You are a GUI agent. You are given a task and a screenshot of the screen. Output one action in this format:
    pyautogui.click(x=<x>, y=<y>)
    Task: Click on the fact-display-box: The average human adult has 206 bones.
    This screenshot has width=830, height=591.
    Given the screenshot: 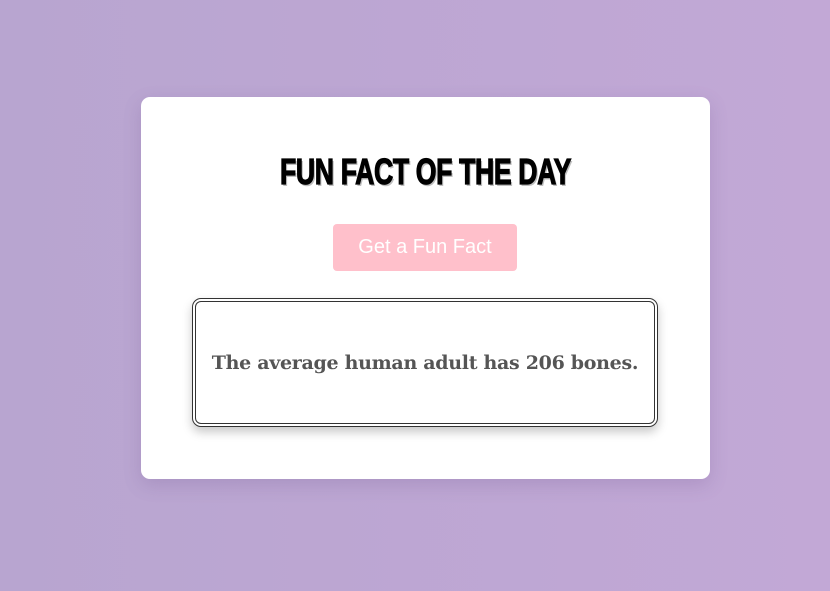 What is the action you would take?
    pyautogui.click(x=425, y=362)
    